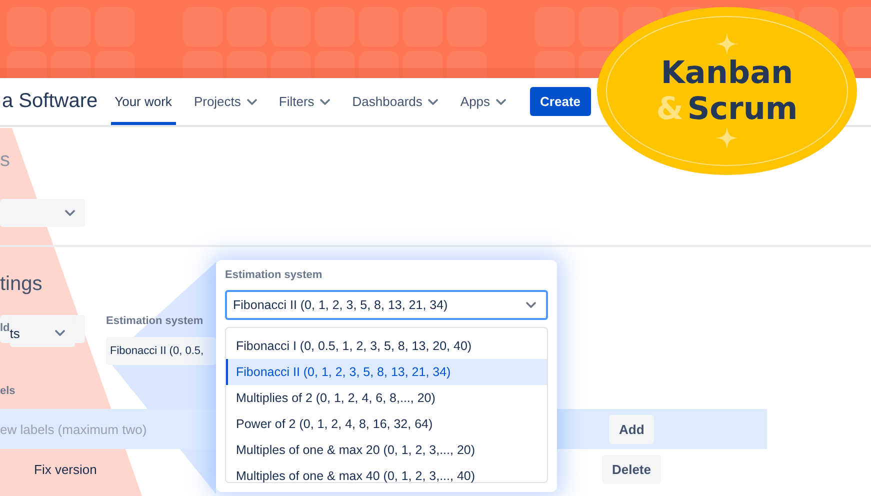 This screenshot has height=496, width=871. What do you see at coordinates (395, 101) in the screenshot?
I see `nav-tab: Dashboards` at bounding box center [395, 101].